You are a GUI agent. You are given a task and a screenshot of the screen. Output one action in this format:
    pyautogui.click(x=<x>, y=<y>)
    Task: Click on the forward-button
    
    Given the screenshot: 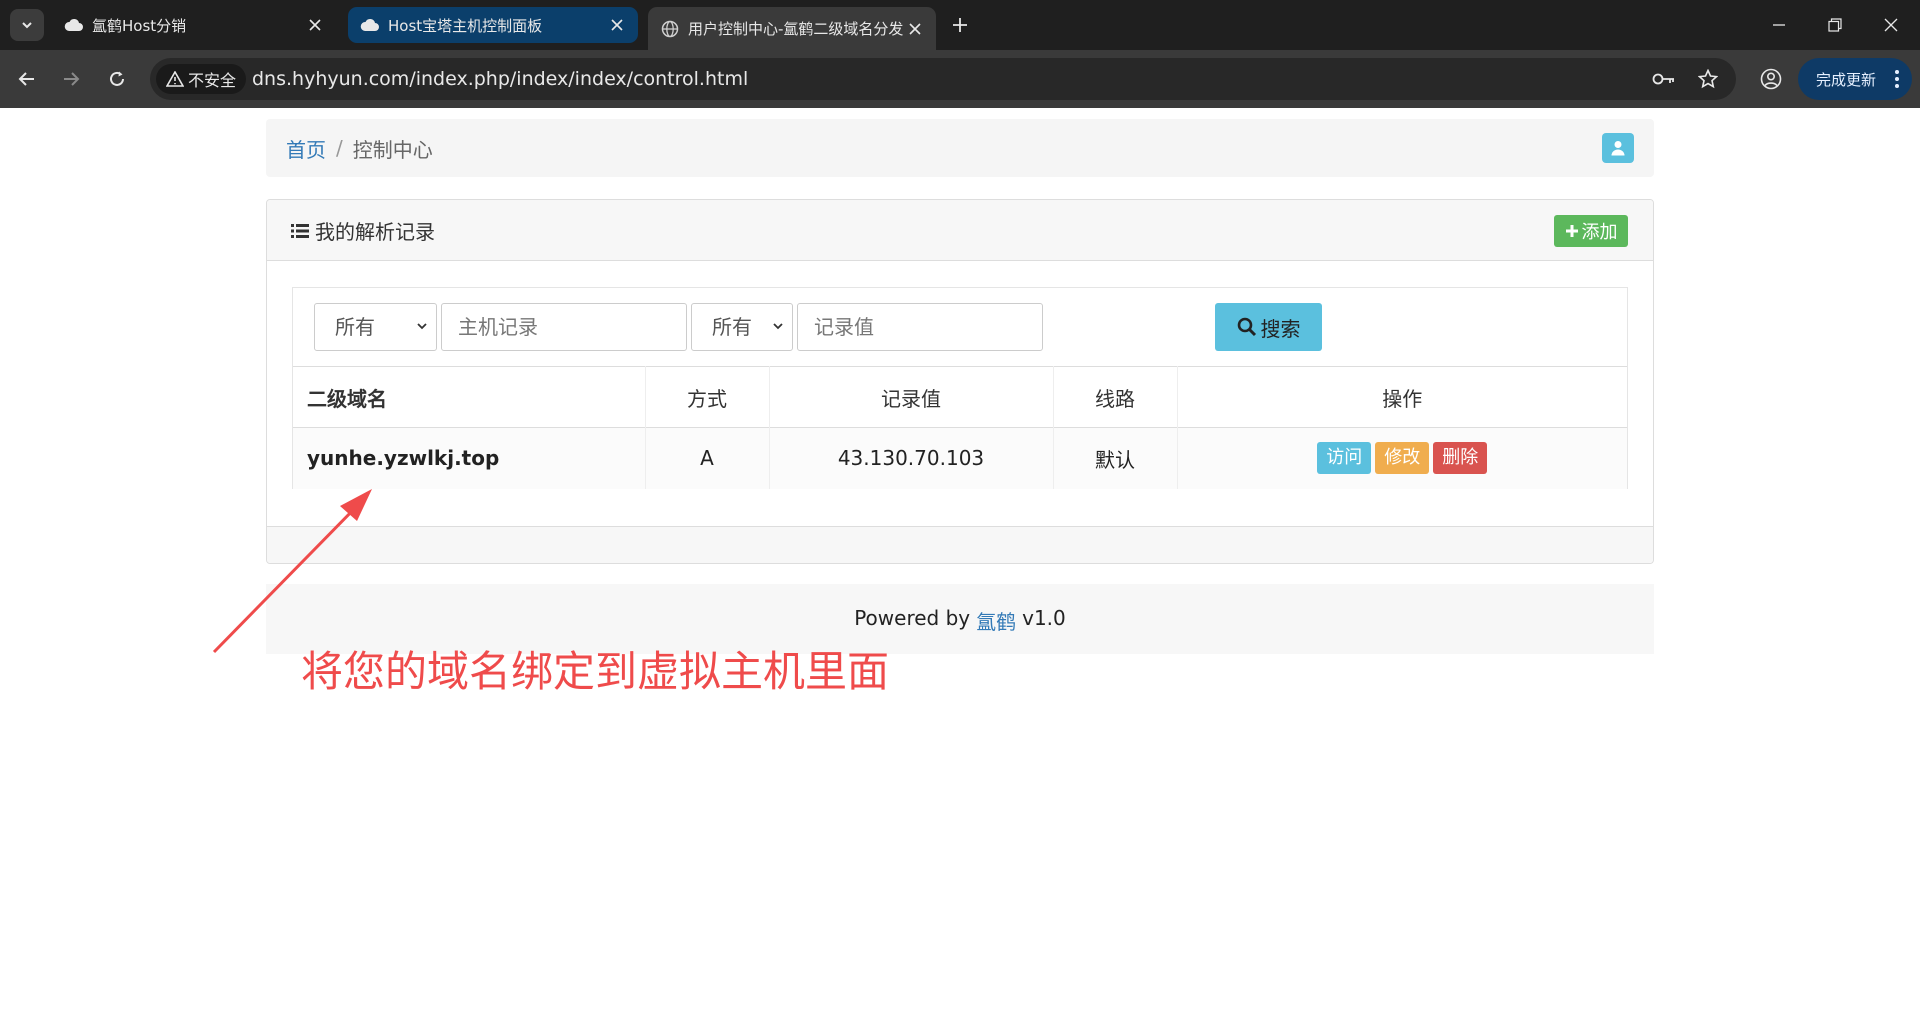 What is the action you would take?
    pyautogui.click(x=71, y=79)
    